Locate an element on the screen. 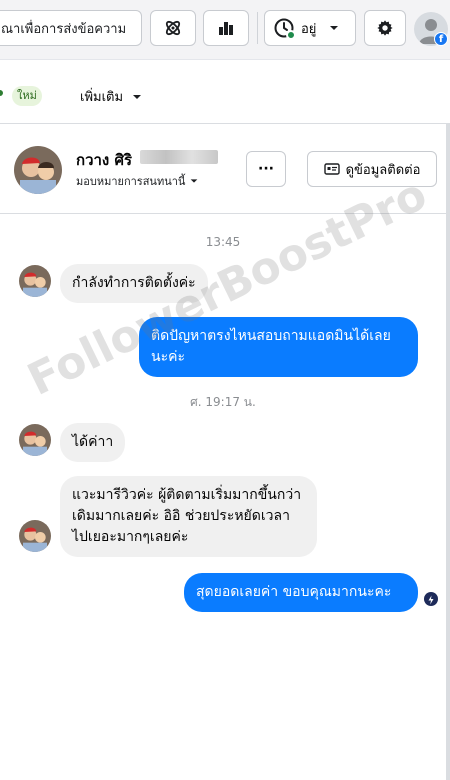 This screenshot has height=780, width=450. view-contact-label: ดูข้อมูลติดต่อ is located at coordinates (383, 170).